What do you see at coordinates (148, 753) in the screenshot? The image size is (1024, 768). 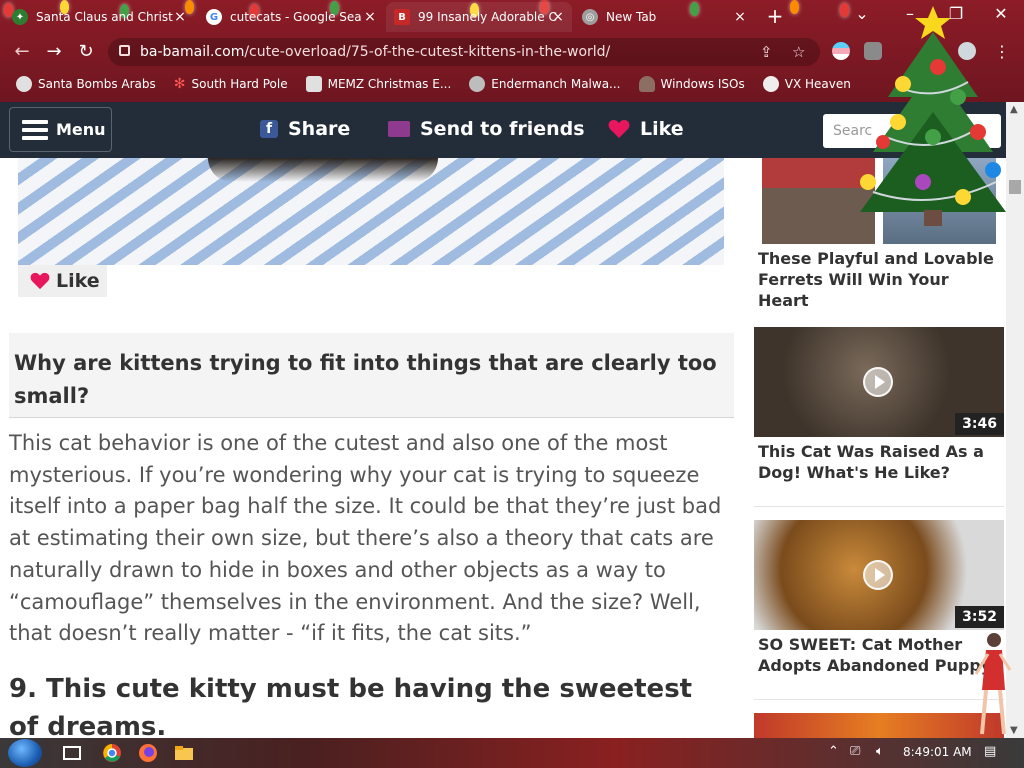 I see `firefox-icon` at bounding box center [148, 753].